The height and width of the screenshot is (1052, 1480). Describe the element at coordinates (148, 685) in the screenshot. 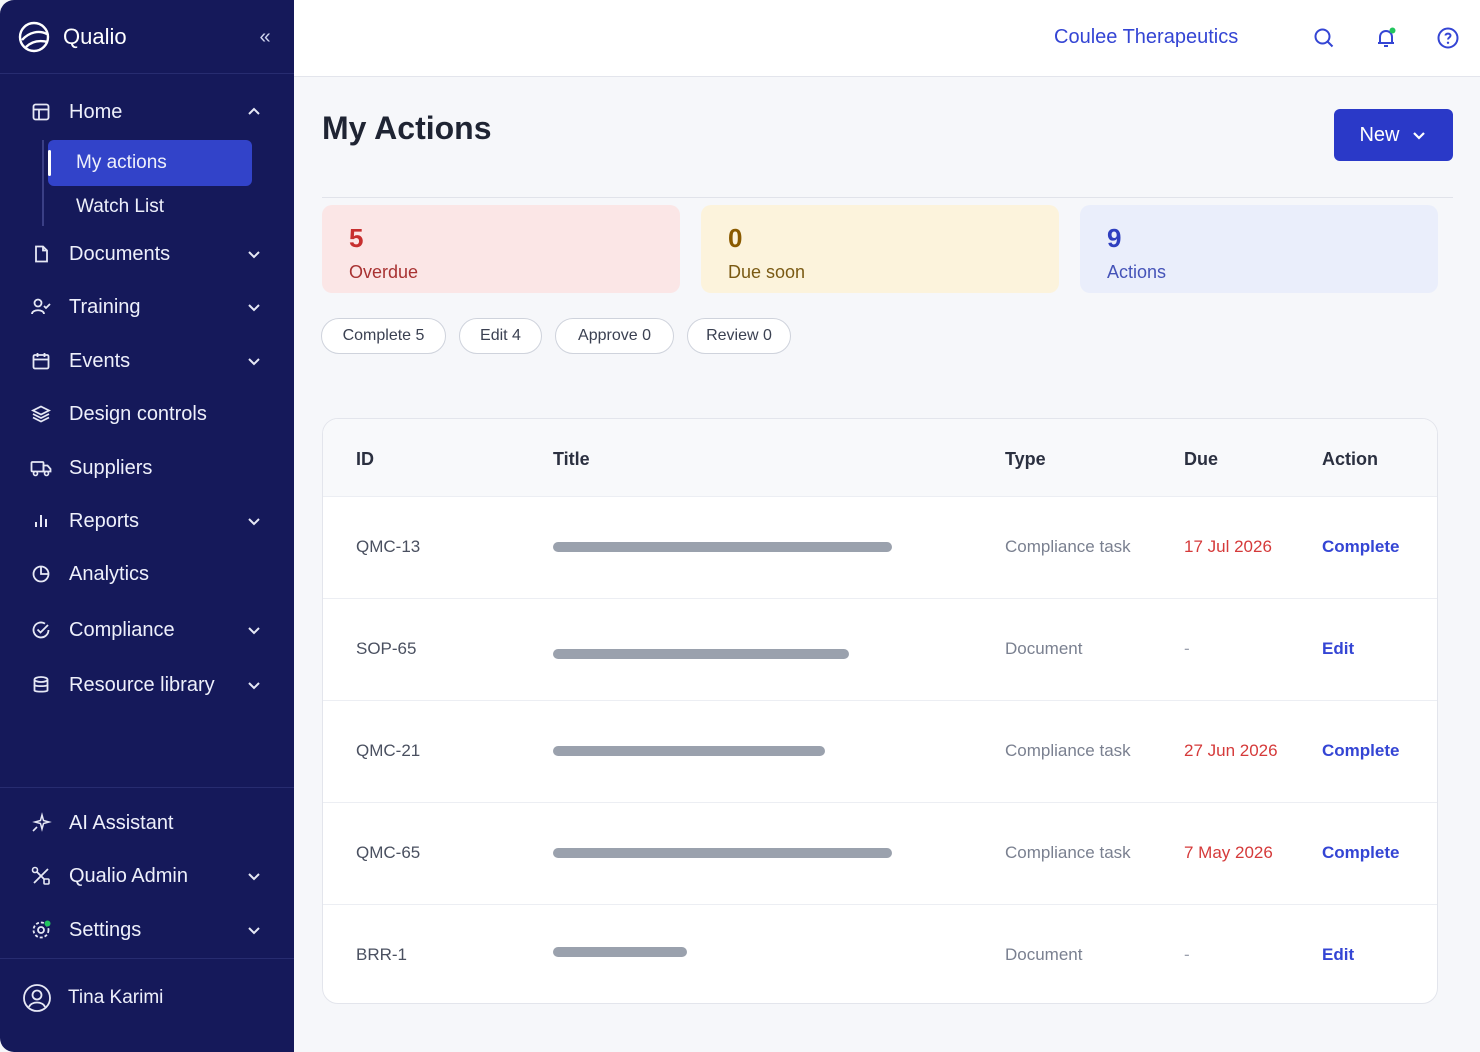

I see `sidebar-item-resource-library: Resource library` at that location.